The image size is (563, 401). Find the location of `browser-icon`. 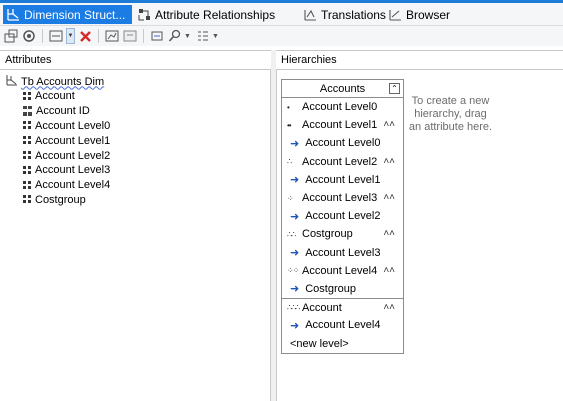

browser-icon is located at coordinates (395, 14).